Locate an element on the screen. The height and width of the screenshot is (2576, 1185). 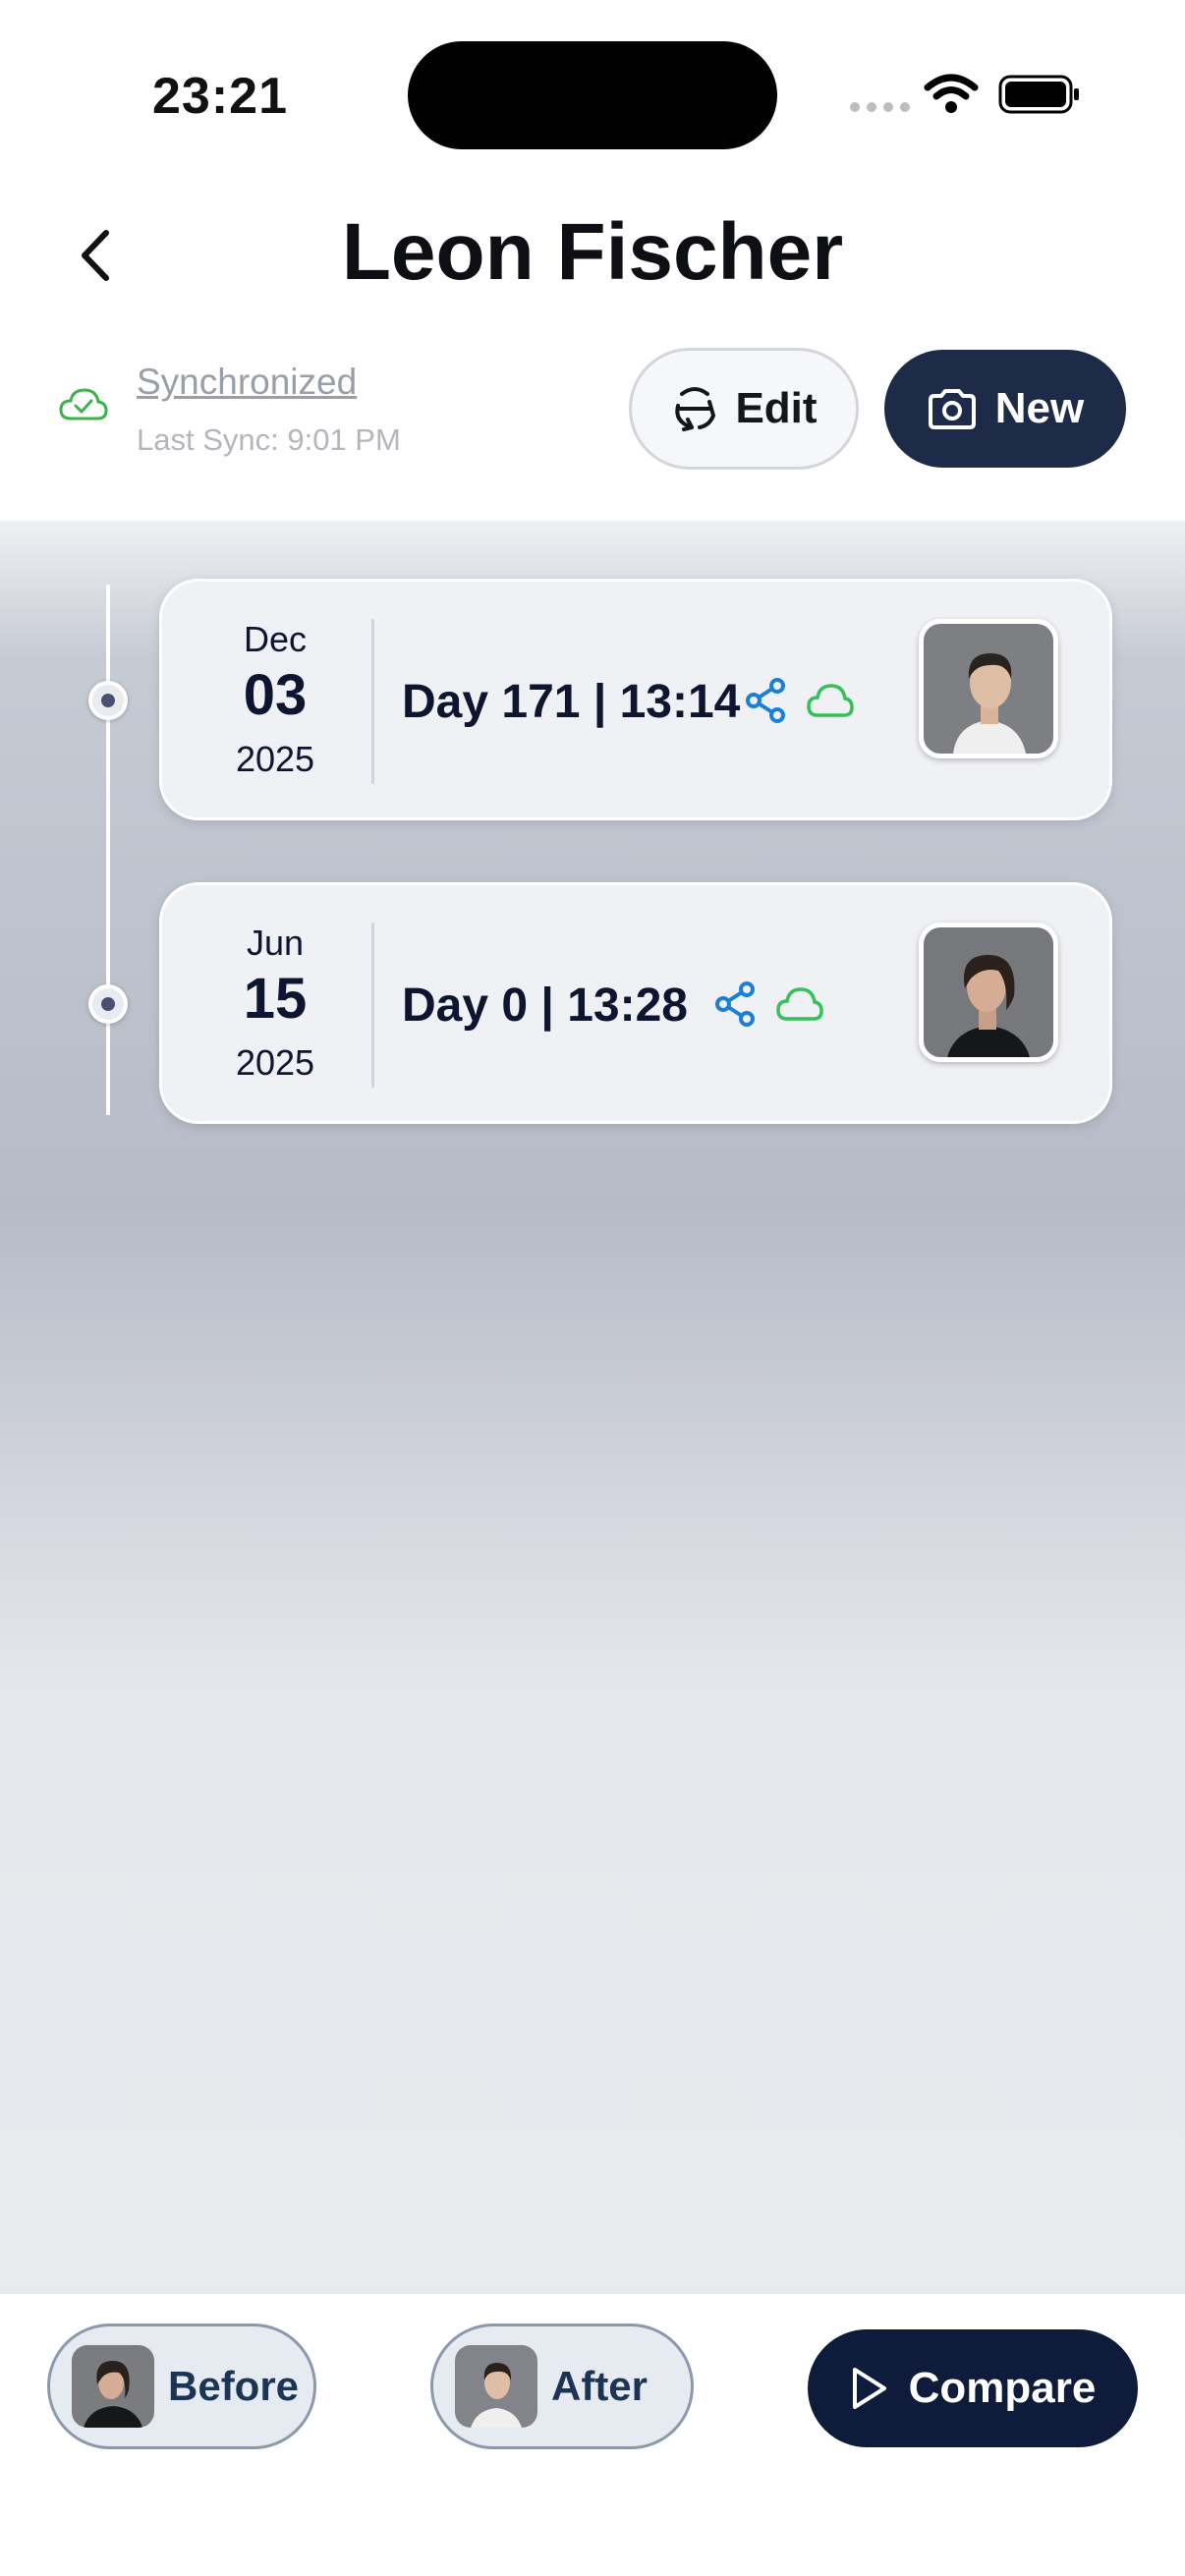
status-time: 23:21 is located at coordinates (220, 96).